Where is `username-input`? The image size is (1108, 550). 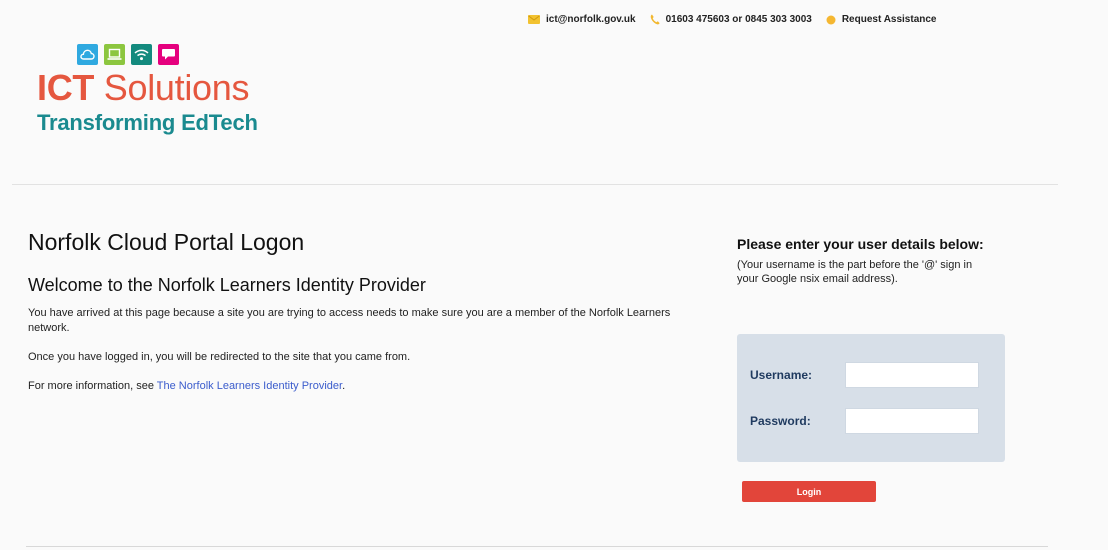 username-input is located at coordinates (912, 375).